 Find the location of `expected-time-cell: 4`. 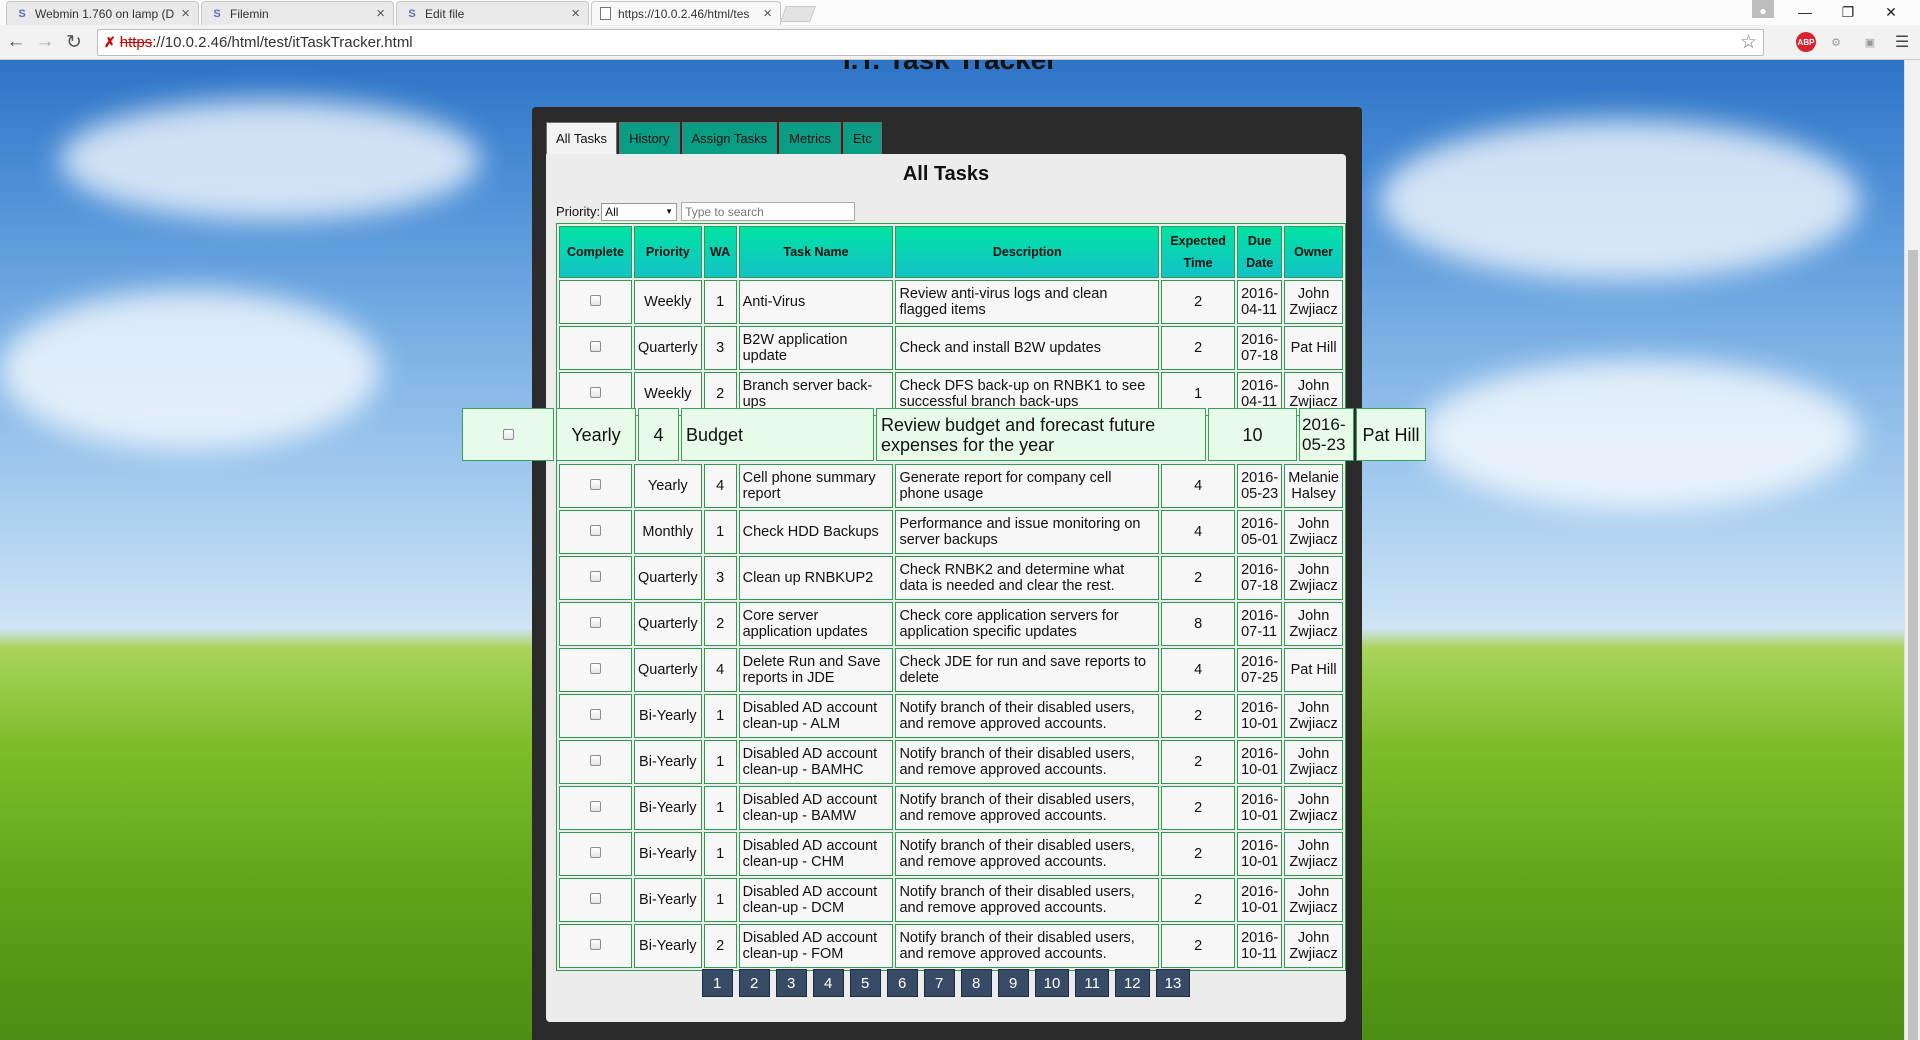

expected-time-cell: 4 is located at coordinates (1198, 532).